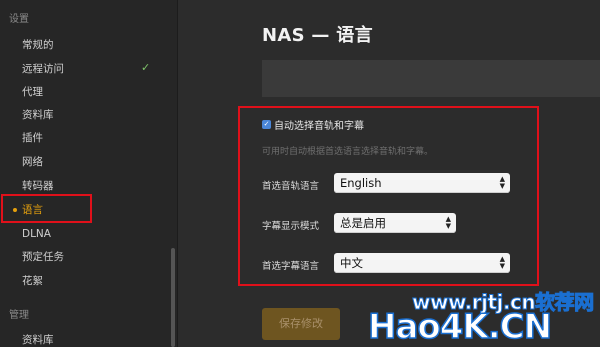 The width and height of the screenshot is (600, 347). I want to click on audio-language-select: English ▲ ▼, so click(422, 183).